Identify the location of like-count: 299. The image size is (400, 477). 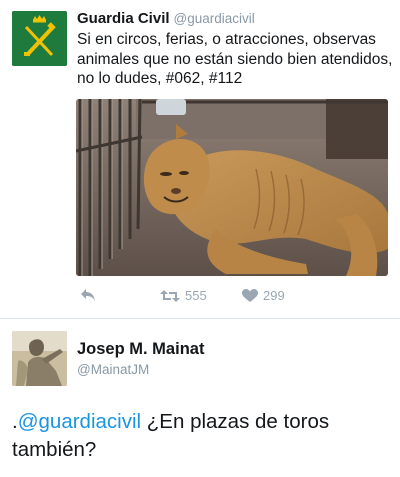
(274, 295).